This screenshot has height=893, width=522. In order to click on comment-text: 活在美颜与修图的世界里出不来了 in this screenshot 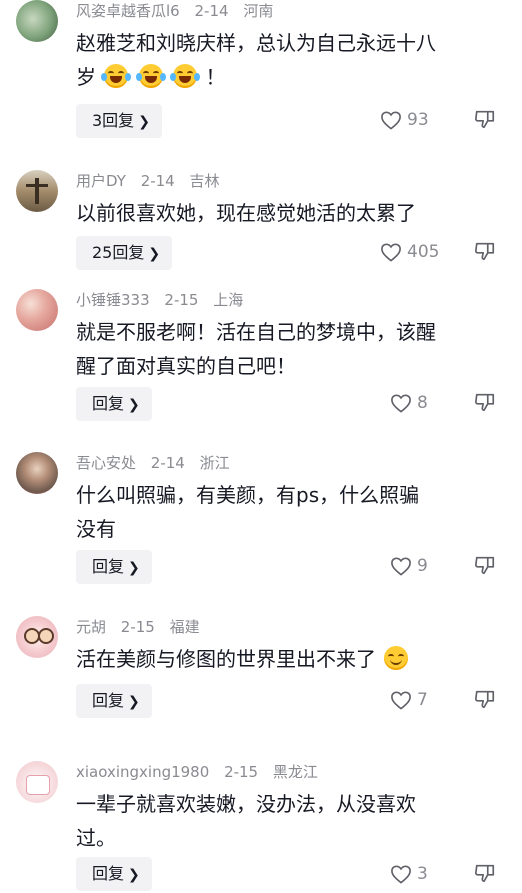, I will do `click(286, 659)`.